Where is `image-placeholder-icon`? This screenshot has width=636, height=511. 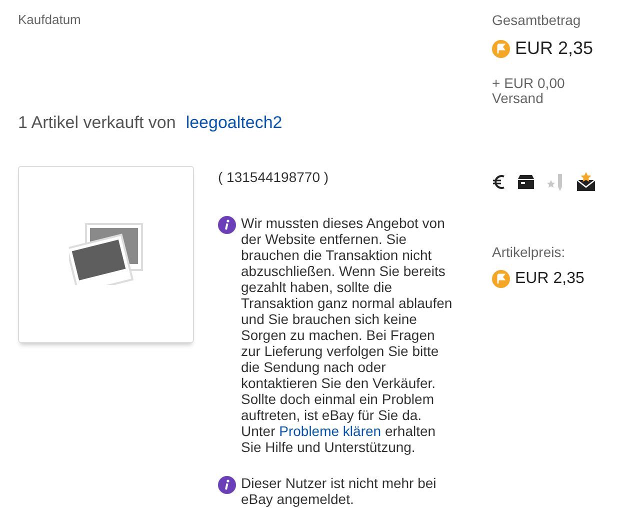
image-placeholder-icon is located at coordinates (106, 254).